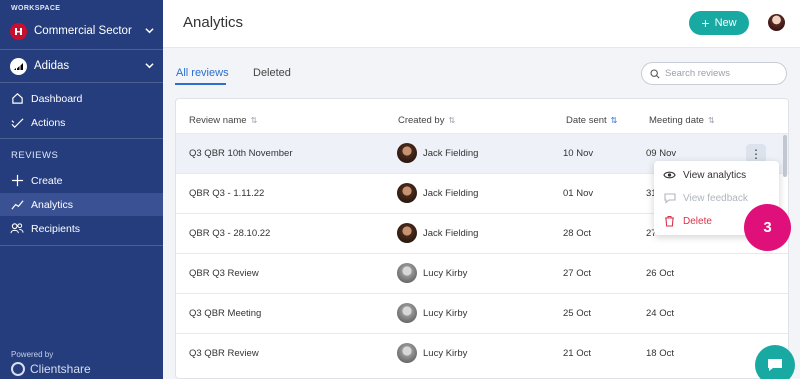  I want to click on sidebar-item-label: Recipients, so click(56, 228).